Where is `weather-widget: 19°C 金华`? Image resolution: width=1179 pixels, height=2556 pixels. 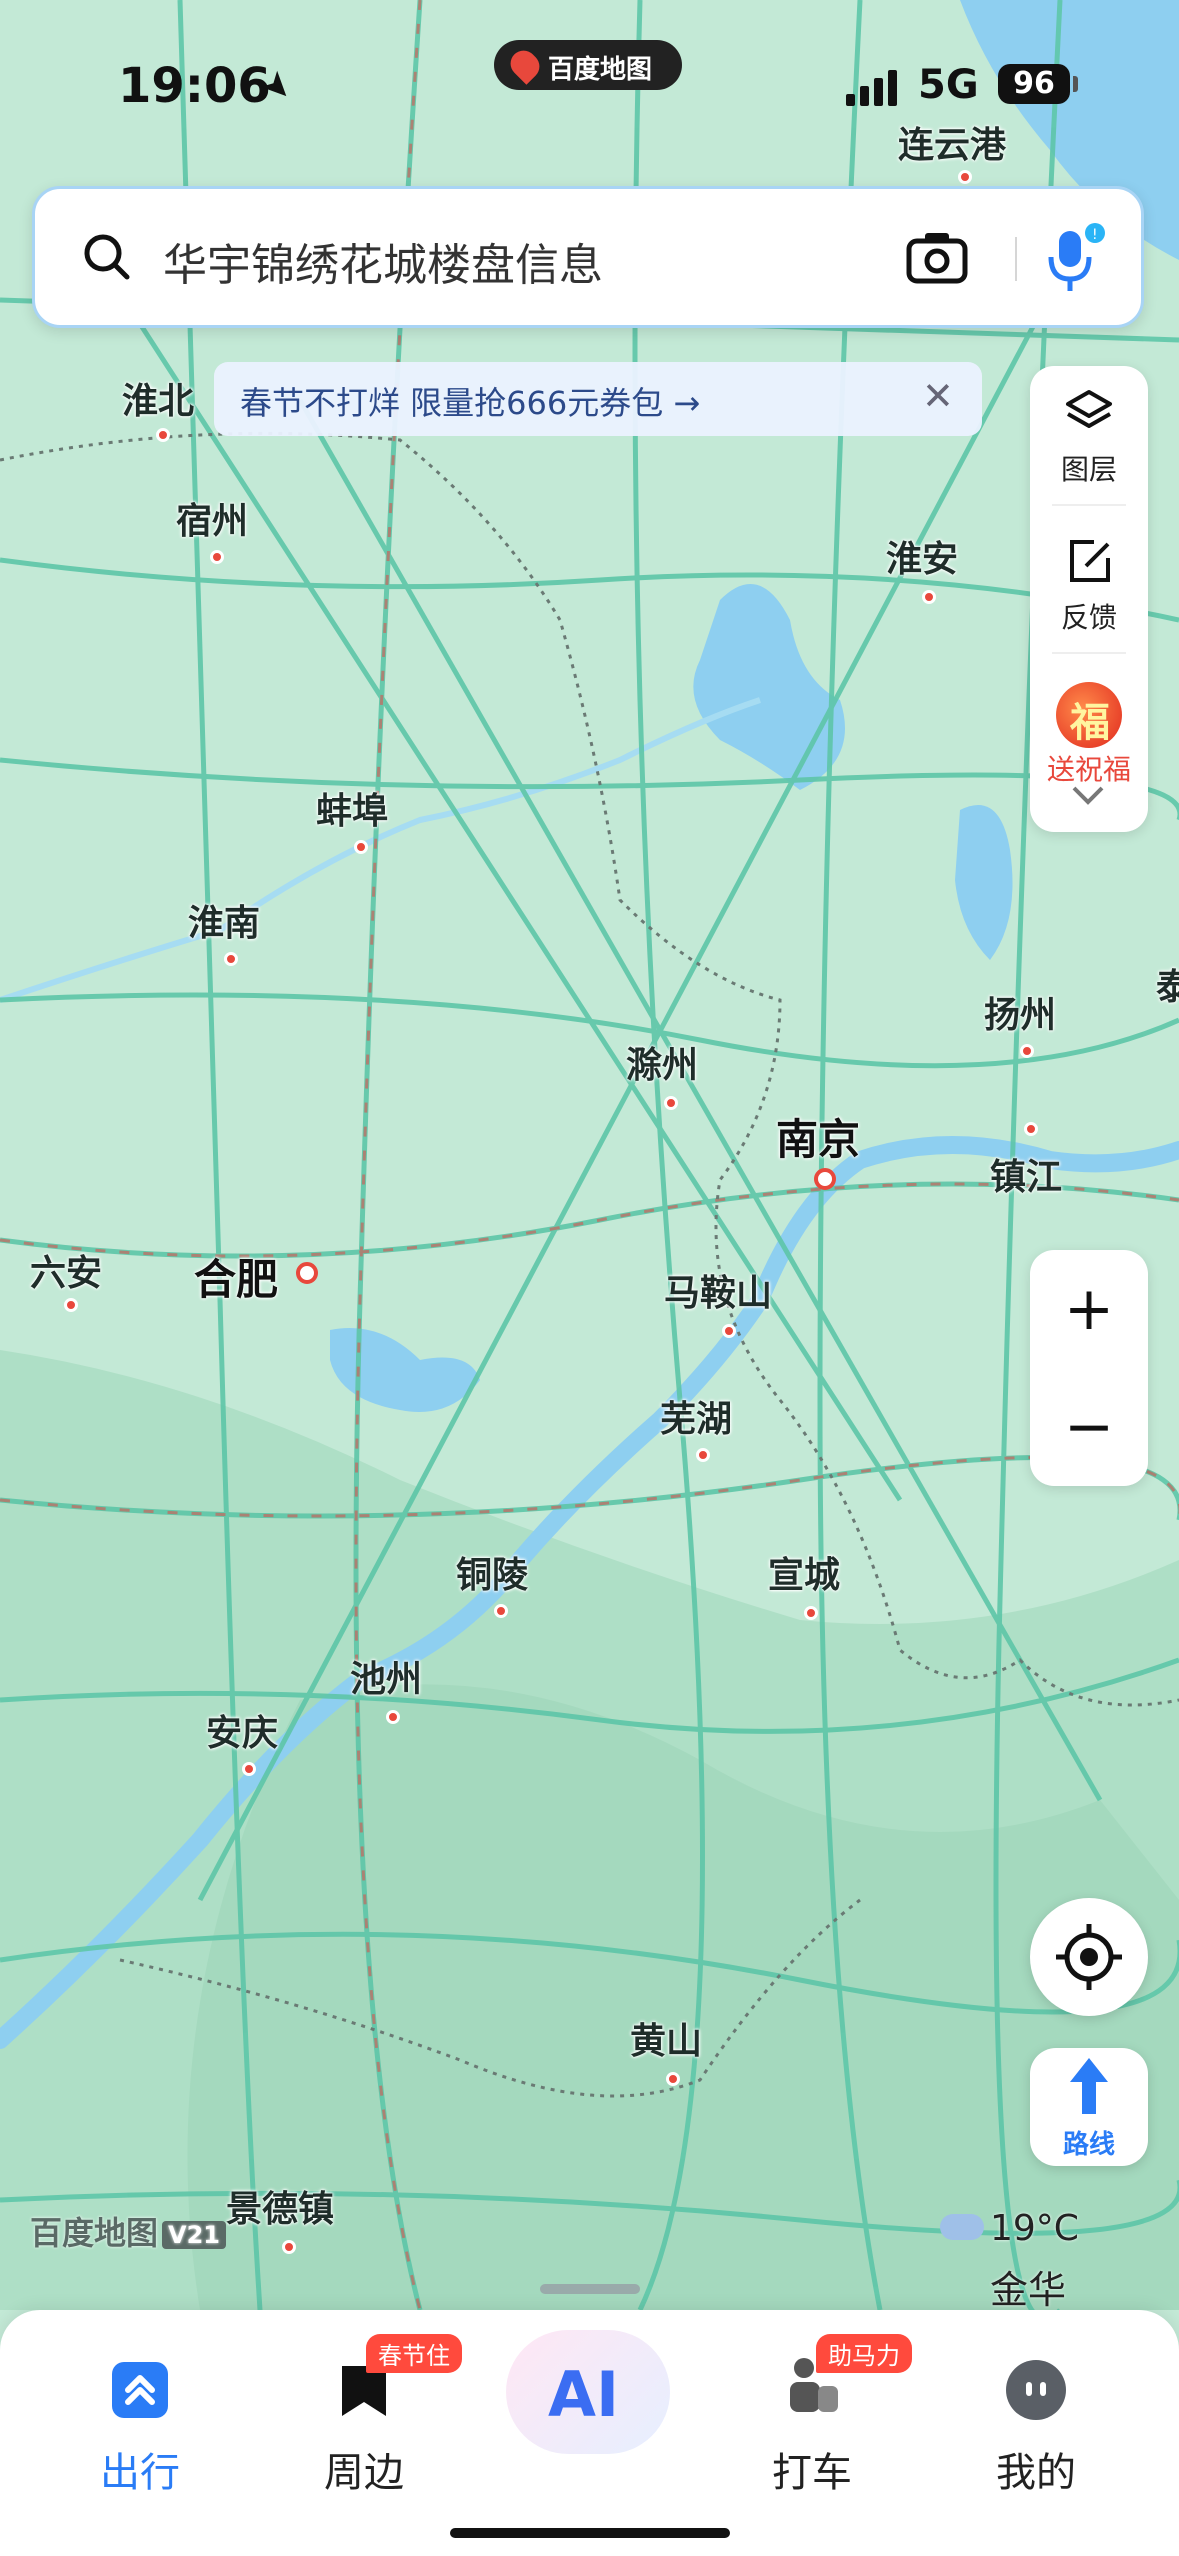
weather-widget: 19°C 金华 is located at coordinates (1009, 2261).